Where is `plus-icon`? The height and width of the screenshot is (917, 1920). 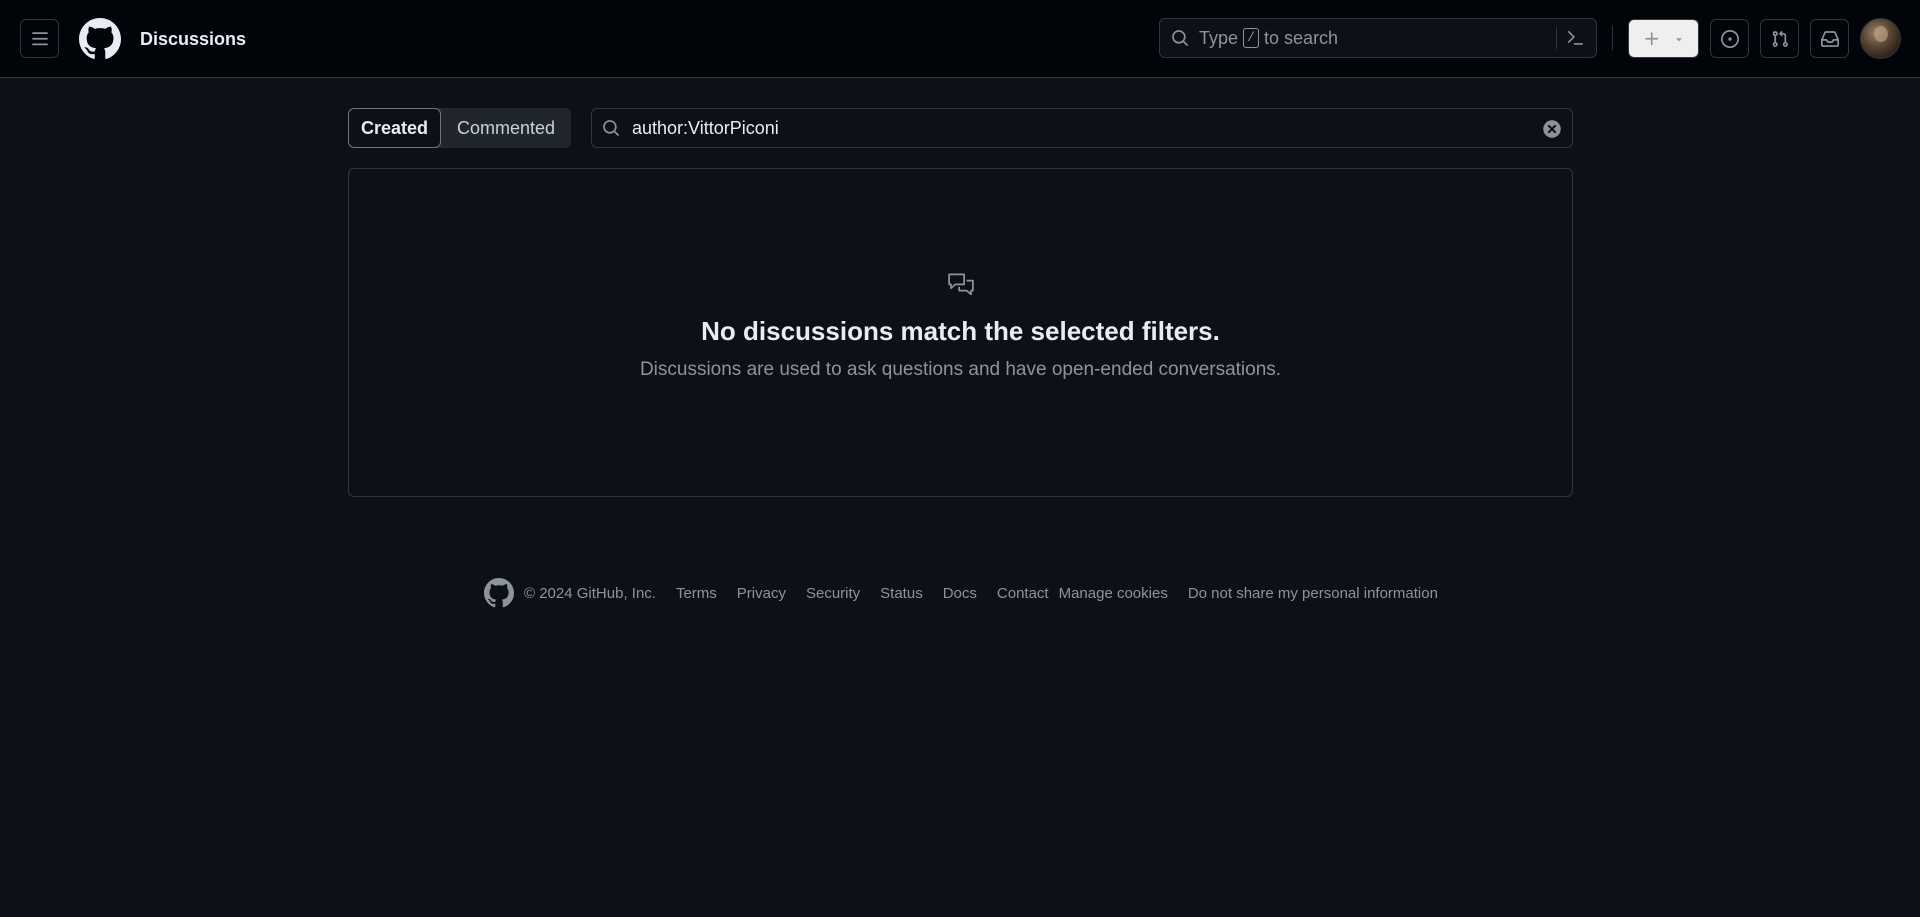
plus-icon is located at coordinates (1651, 38).